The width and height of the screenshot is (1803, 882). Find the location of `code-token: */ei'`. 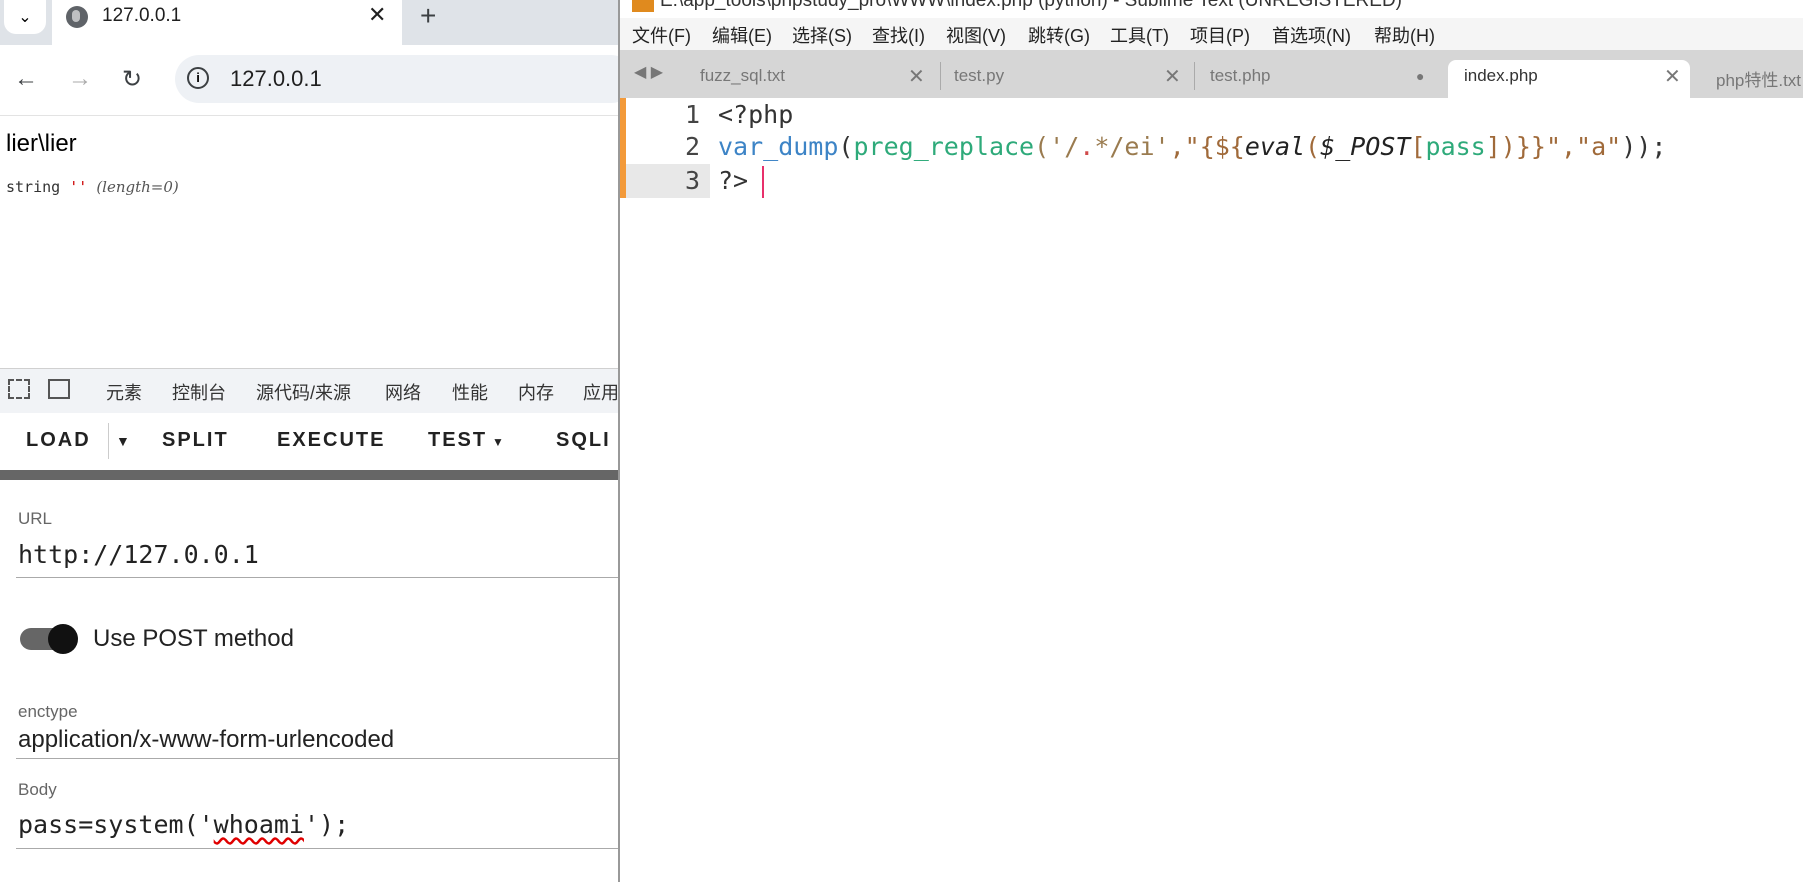

code-token: */ei' is located at coordinates (1132, 146).